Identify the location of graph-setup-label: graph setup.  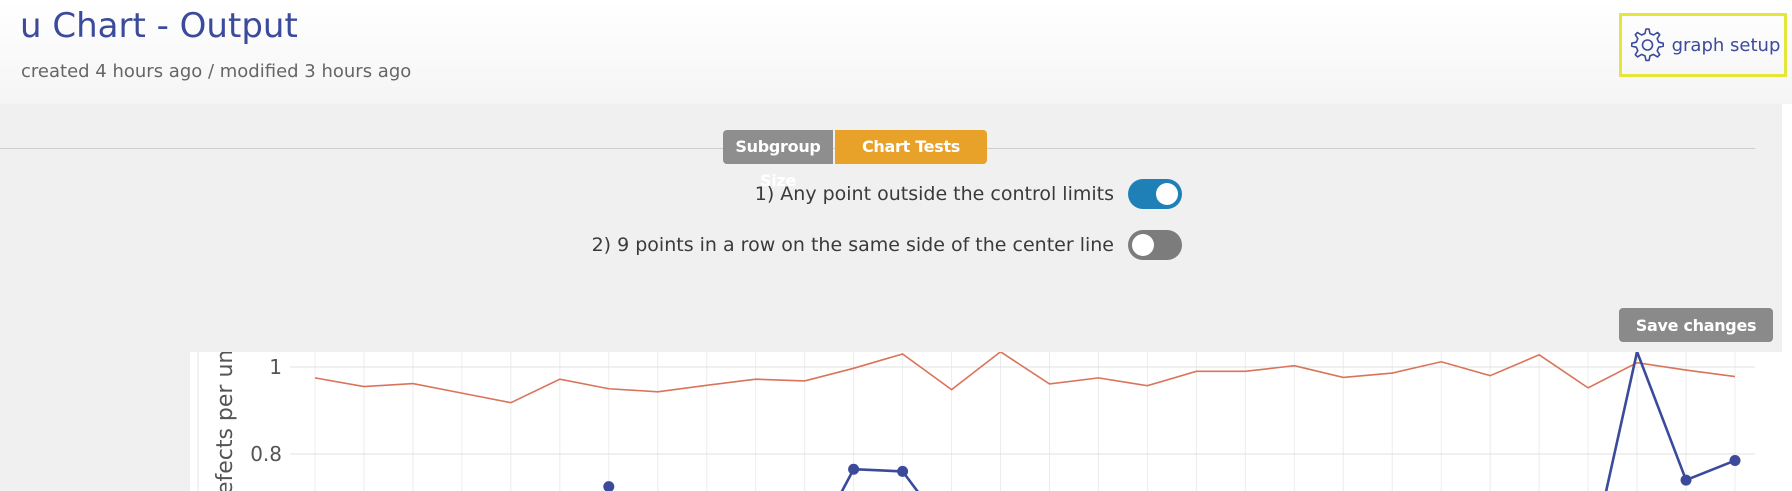
(1726, 45).